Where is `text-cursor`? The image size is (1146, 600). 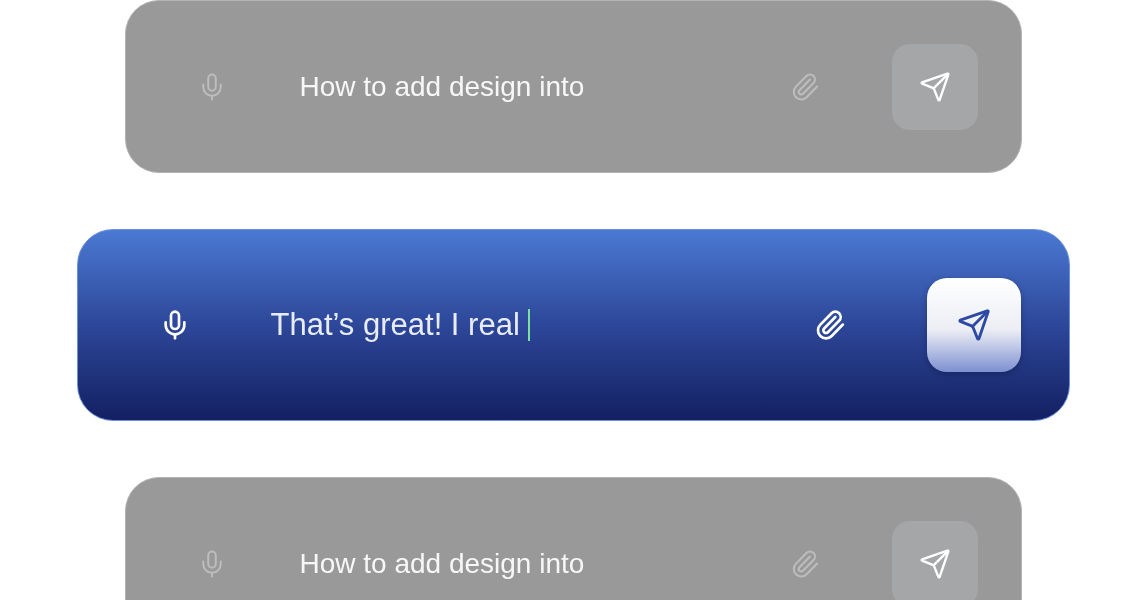
text-cursor is located at coordinates (528, 325).